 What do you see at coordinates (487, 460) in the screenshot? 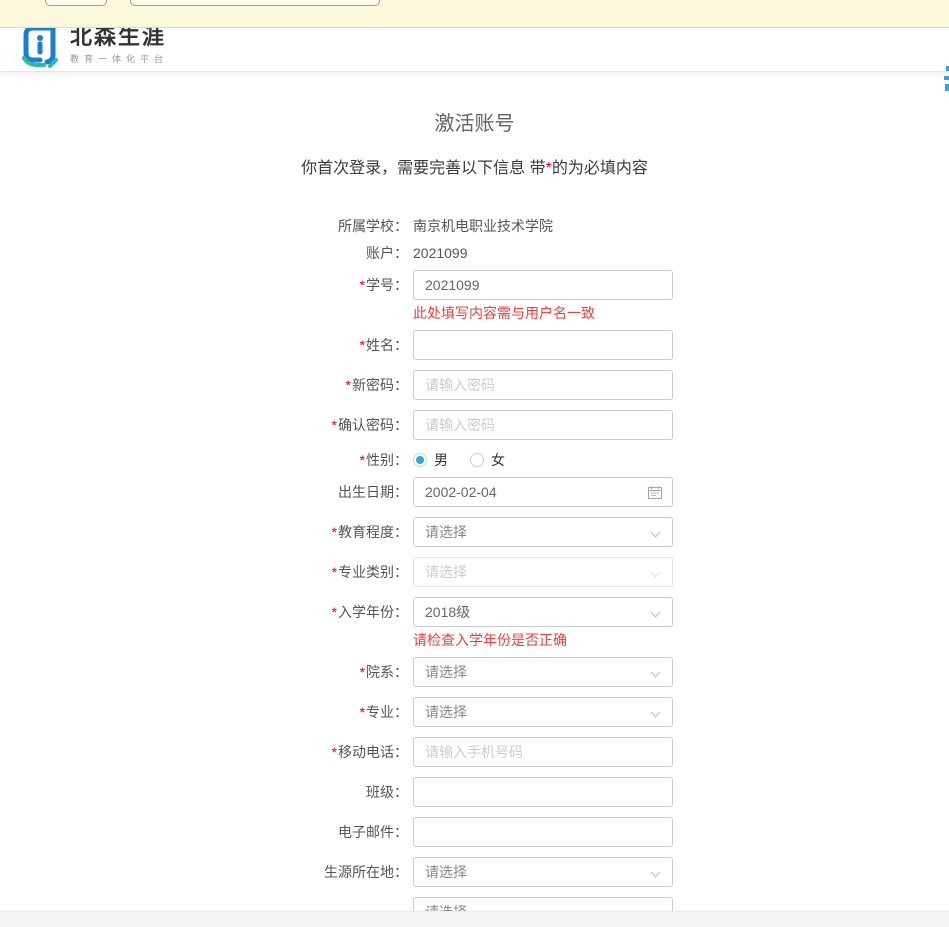
I see `gender-female-radio: 女` at bounding box center [487, 460].